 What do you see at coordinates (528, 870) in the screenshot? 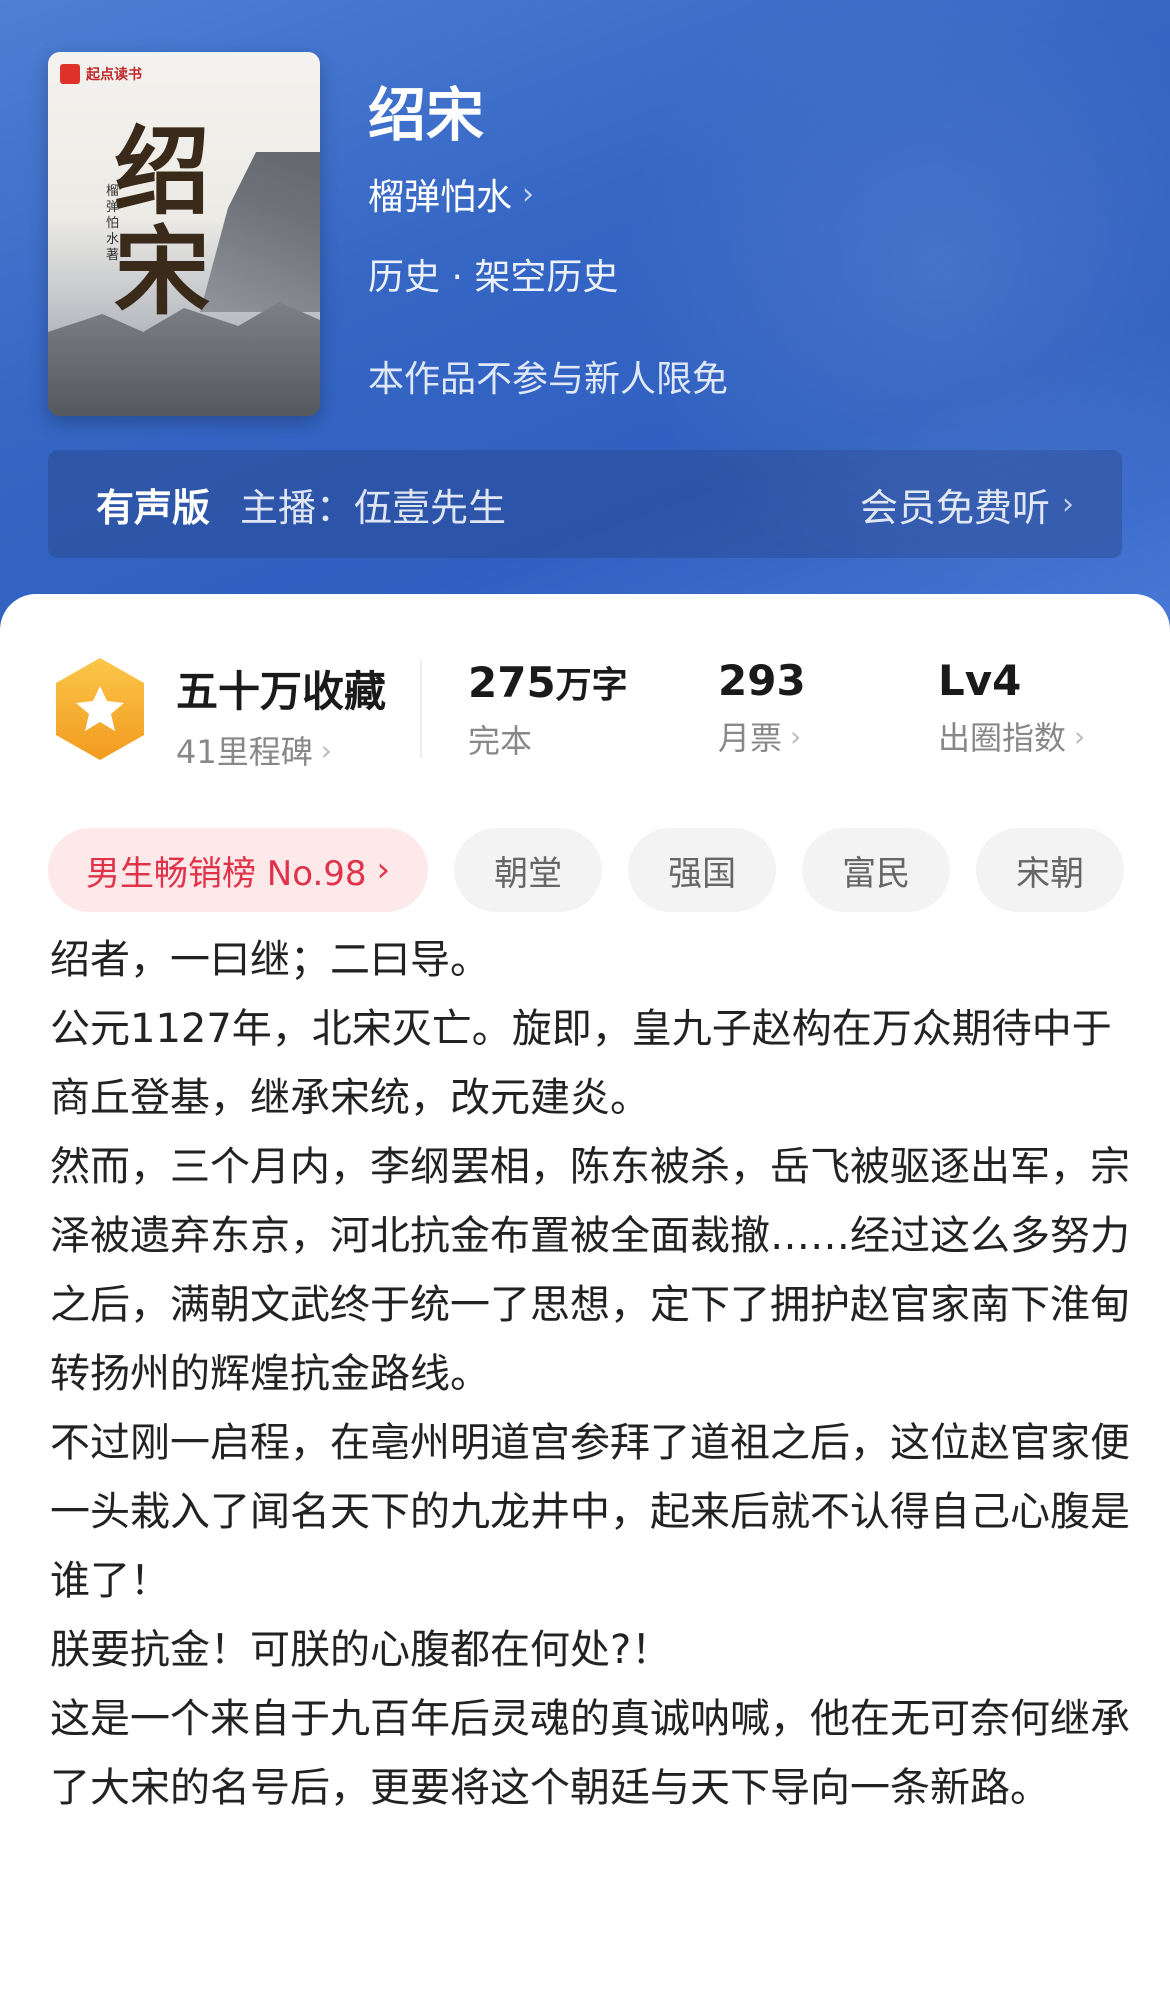
I see `tag-chaotang: 朝堂` at bounding box center [528, 870].